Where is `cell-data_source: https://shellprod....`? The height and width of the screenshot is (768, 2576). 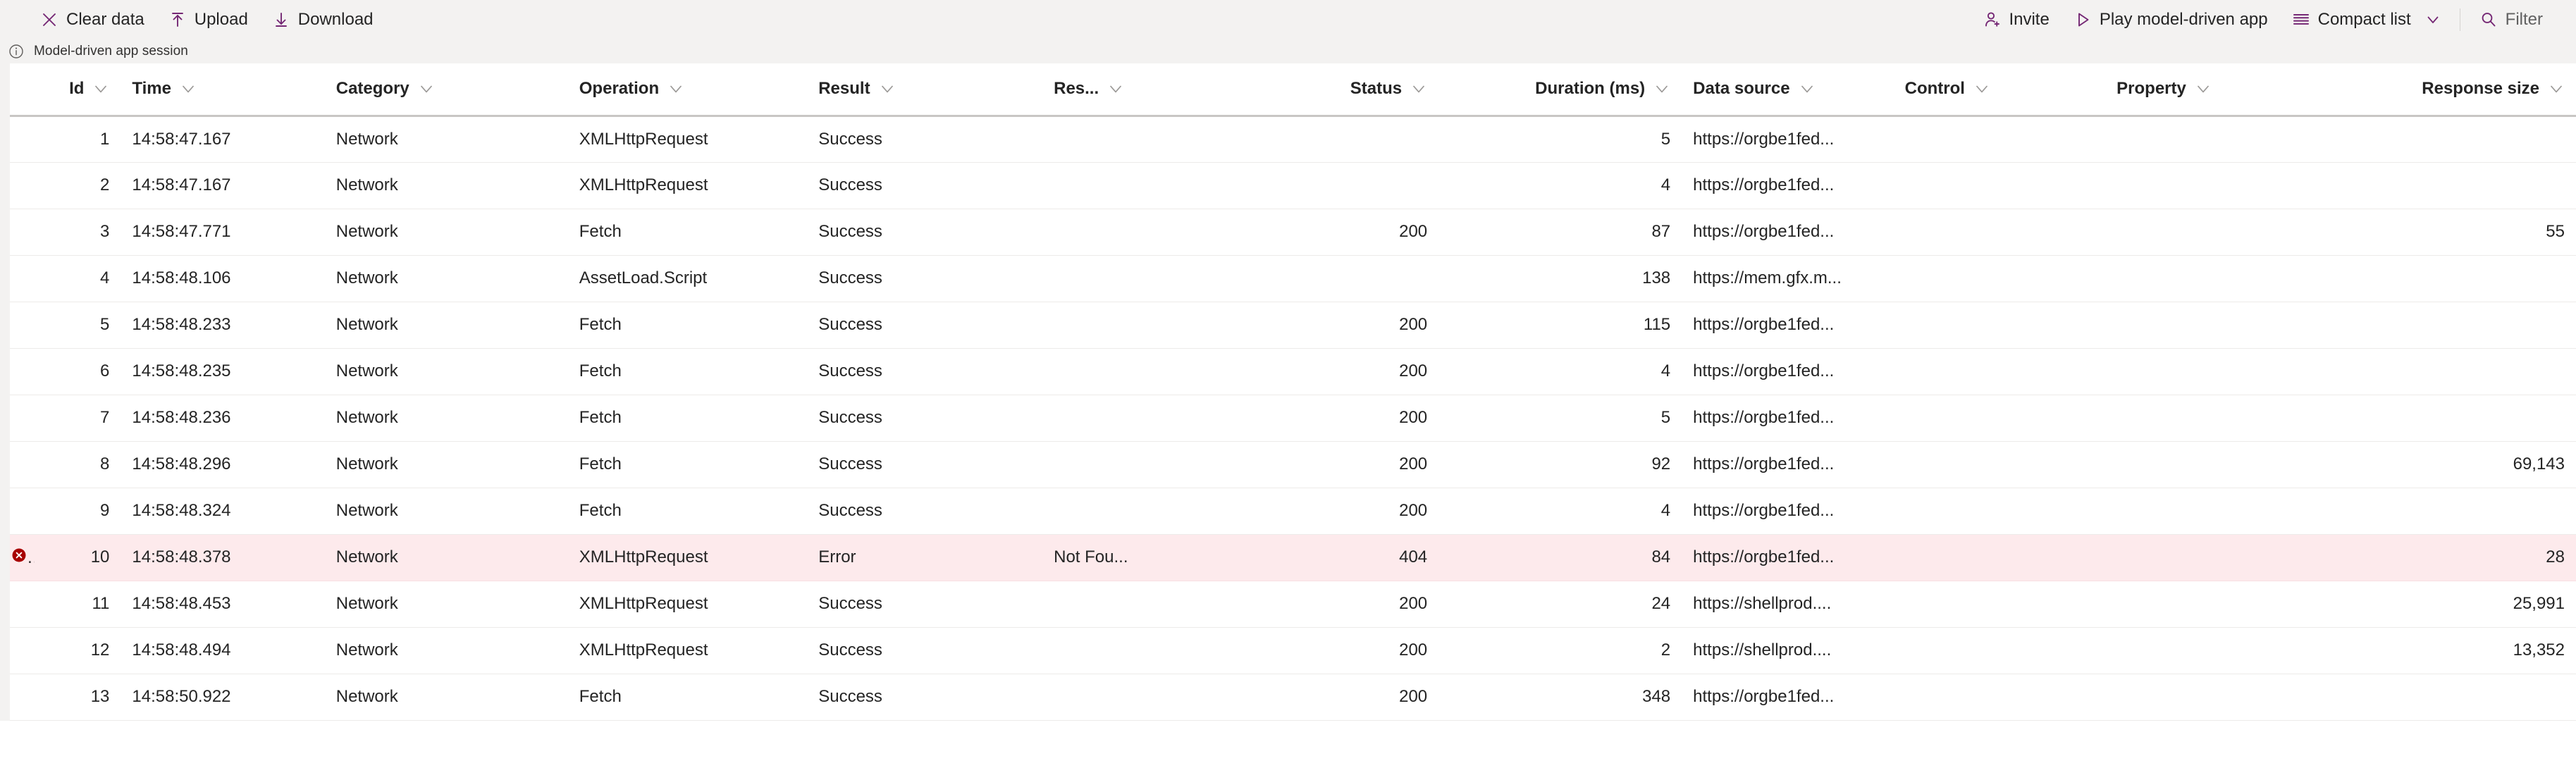 cell-data_source: https://shellprod.... is located at coordinates (1788, 604).